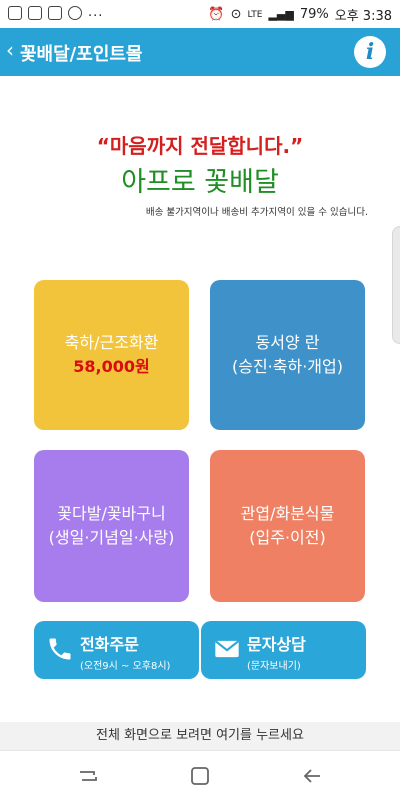 This screenshot has width=400, height=800. I want to click on tile-sublabel: (입주·이전), so click(287, 537).